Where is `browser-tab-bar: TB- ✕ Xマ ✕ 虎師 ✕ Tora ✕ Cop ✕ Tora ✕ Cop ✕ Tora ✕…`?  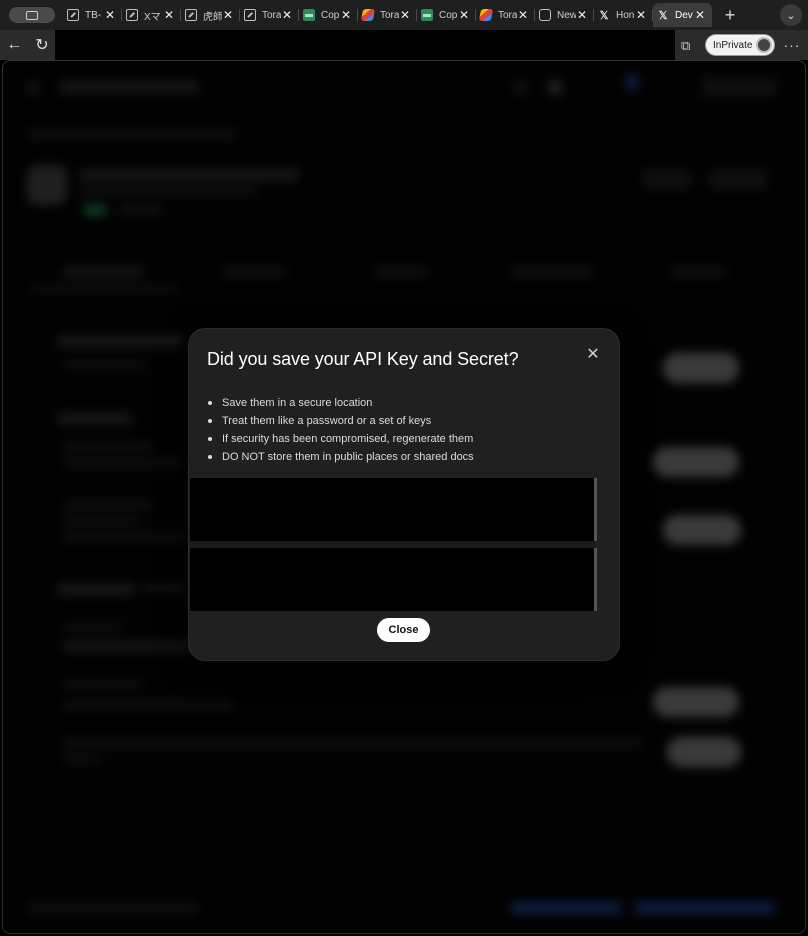
browser-tab-bar: TB- ✕ Xマ ✕ 虎師 ✕ Tora ✕ Cop ✕ Tora ✕ Cop ✕ Tora ✕… is located at coordinates (404, 15).